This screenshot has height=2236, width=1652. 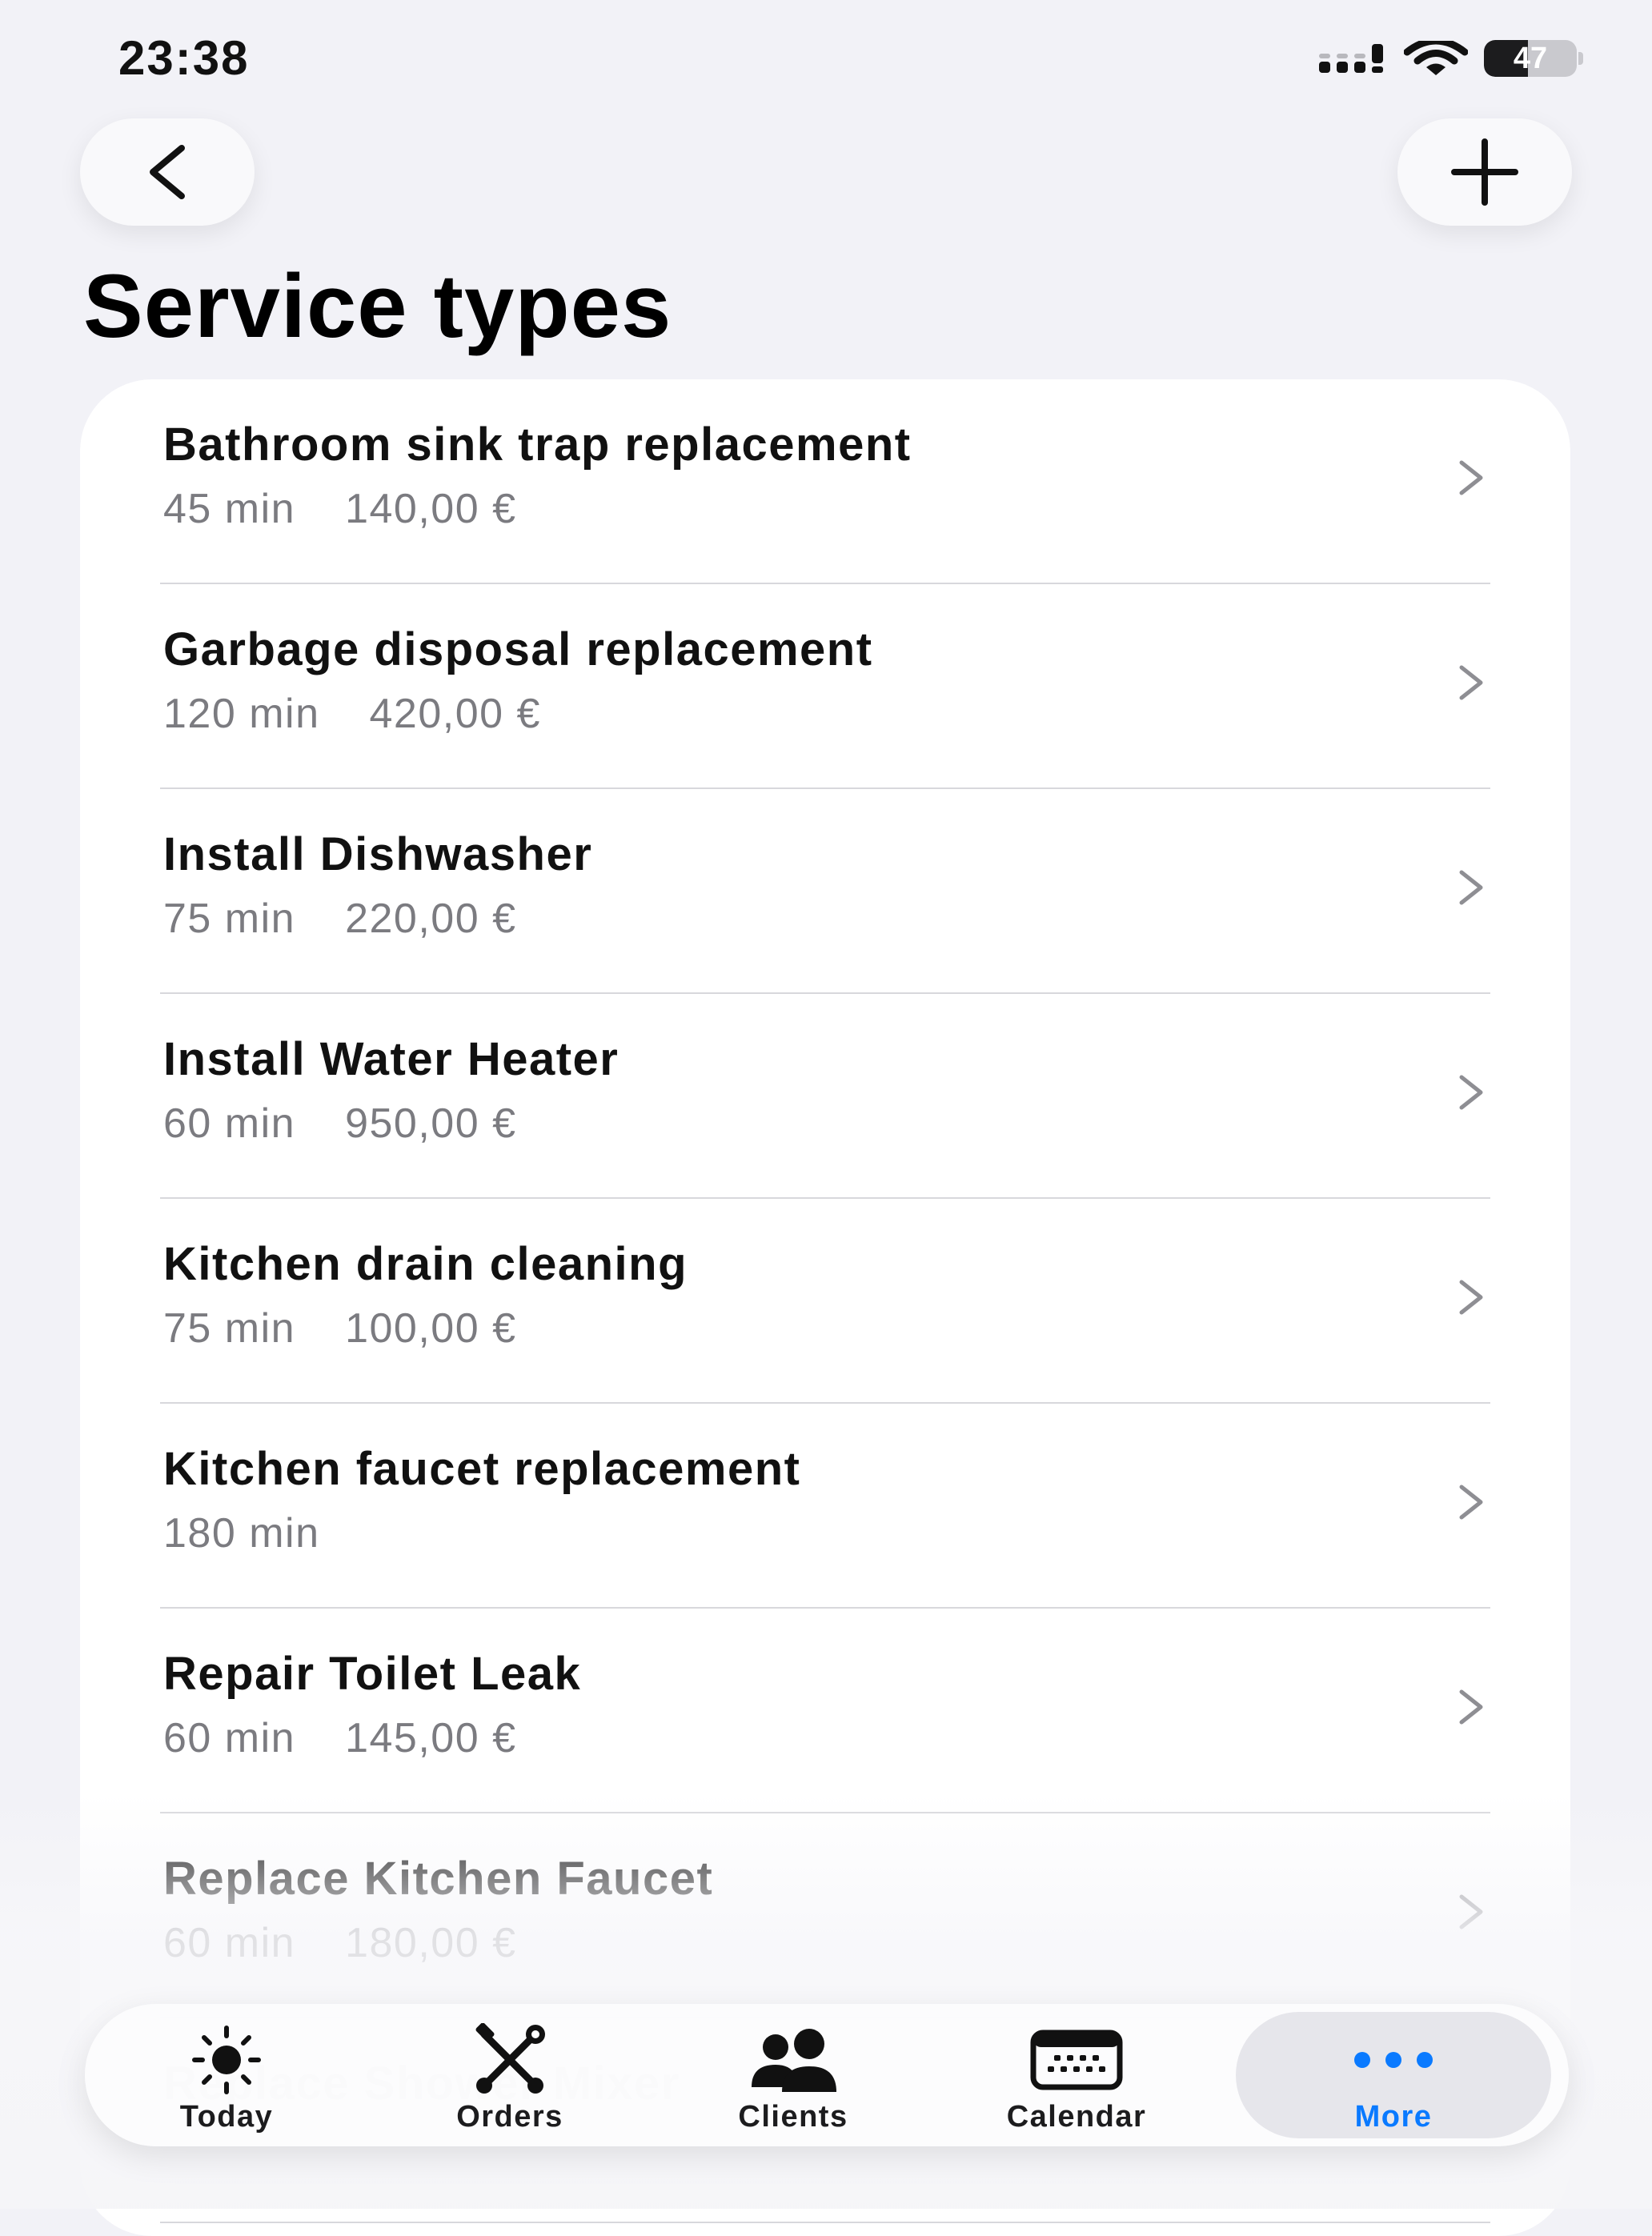 What do you see at coordinates (825, 891) in the screenshot?
I see `service-list-item: Install Dishwasher 75 min 220,00 €` at bounding box center [825, 891].